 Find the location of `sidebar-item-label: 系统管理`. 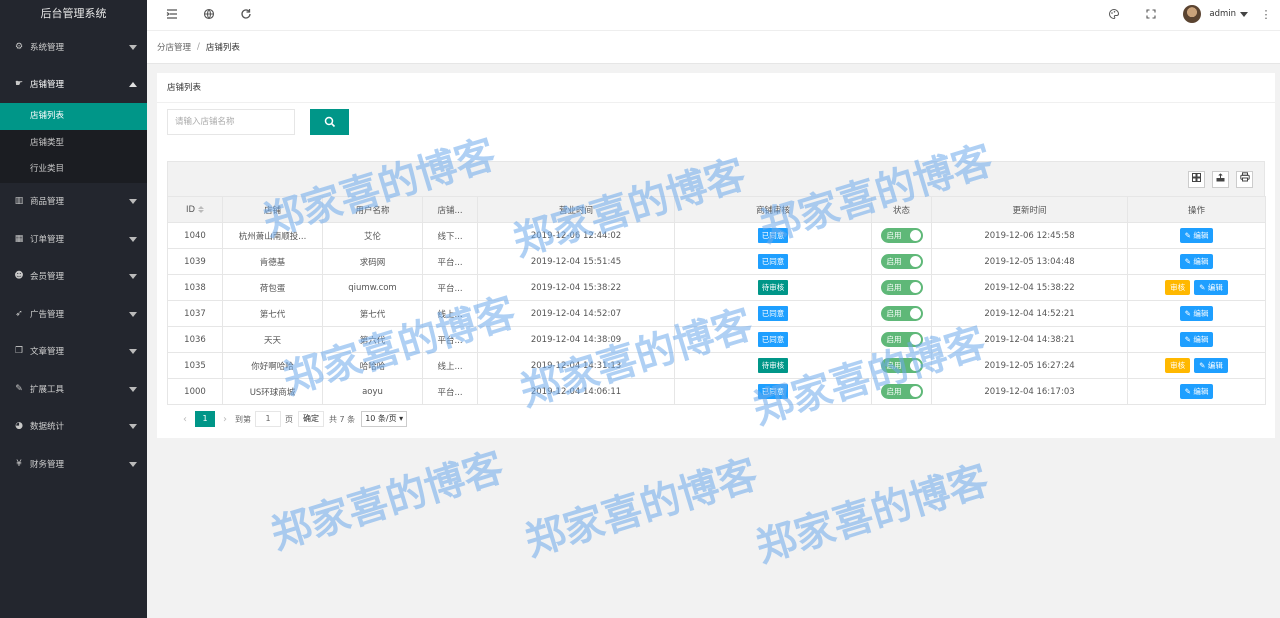

sidebar-item-label: 系统管理 is located at coordinates (47, 47).